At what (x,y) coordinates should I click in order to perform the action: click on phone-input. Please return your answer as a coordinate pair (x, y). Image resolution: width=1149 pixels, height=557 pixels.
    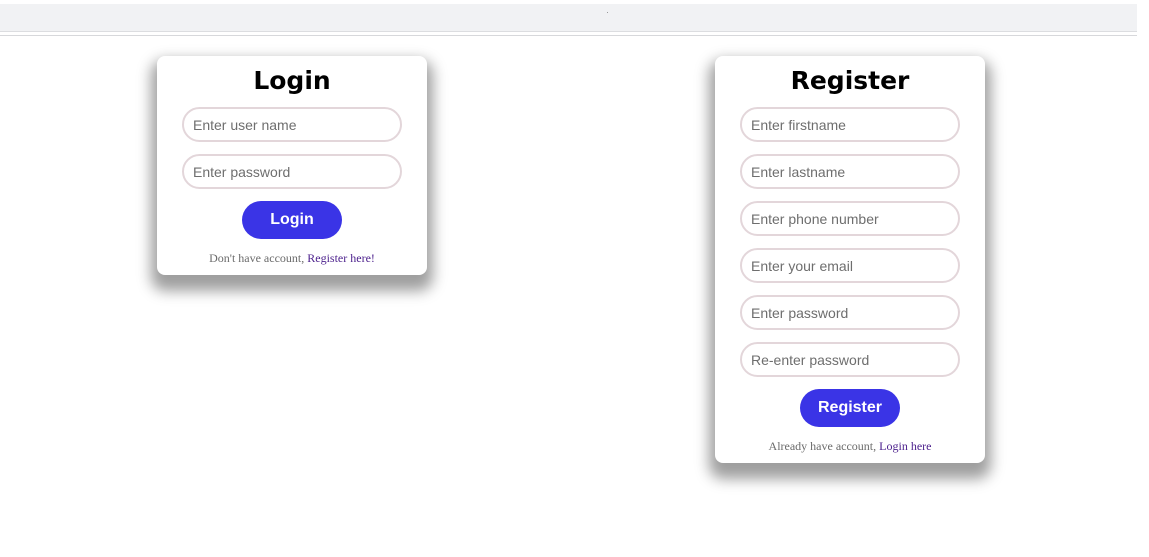
    Looking at the image, I should click on (850, 218).